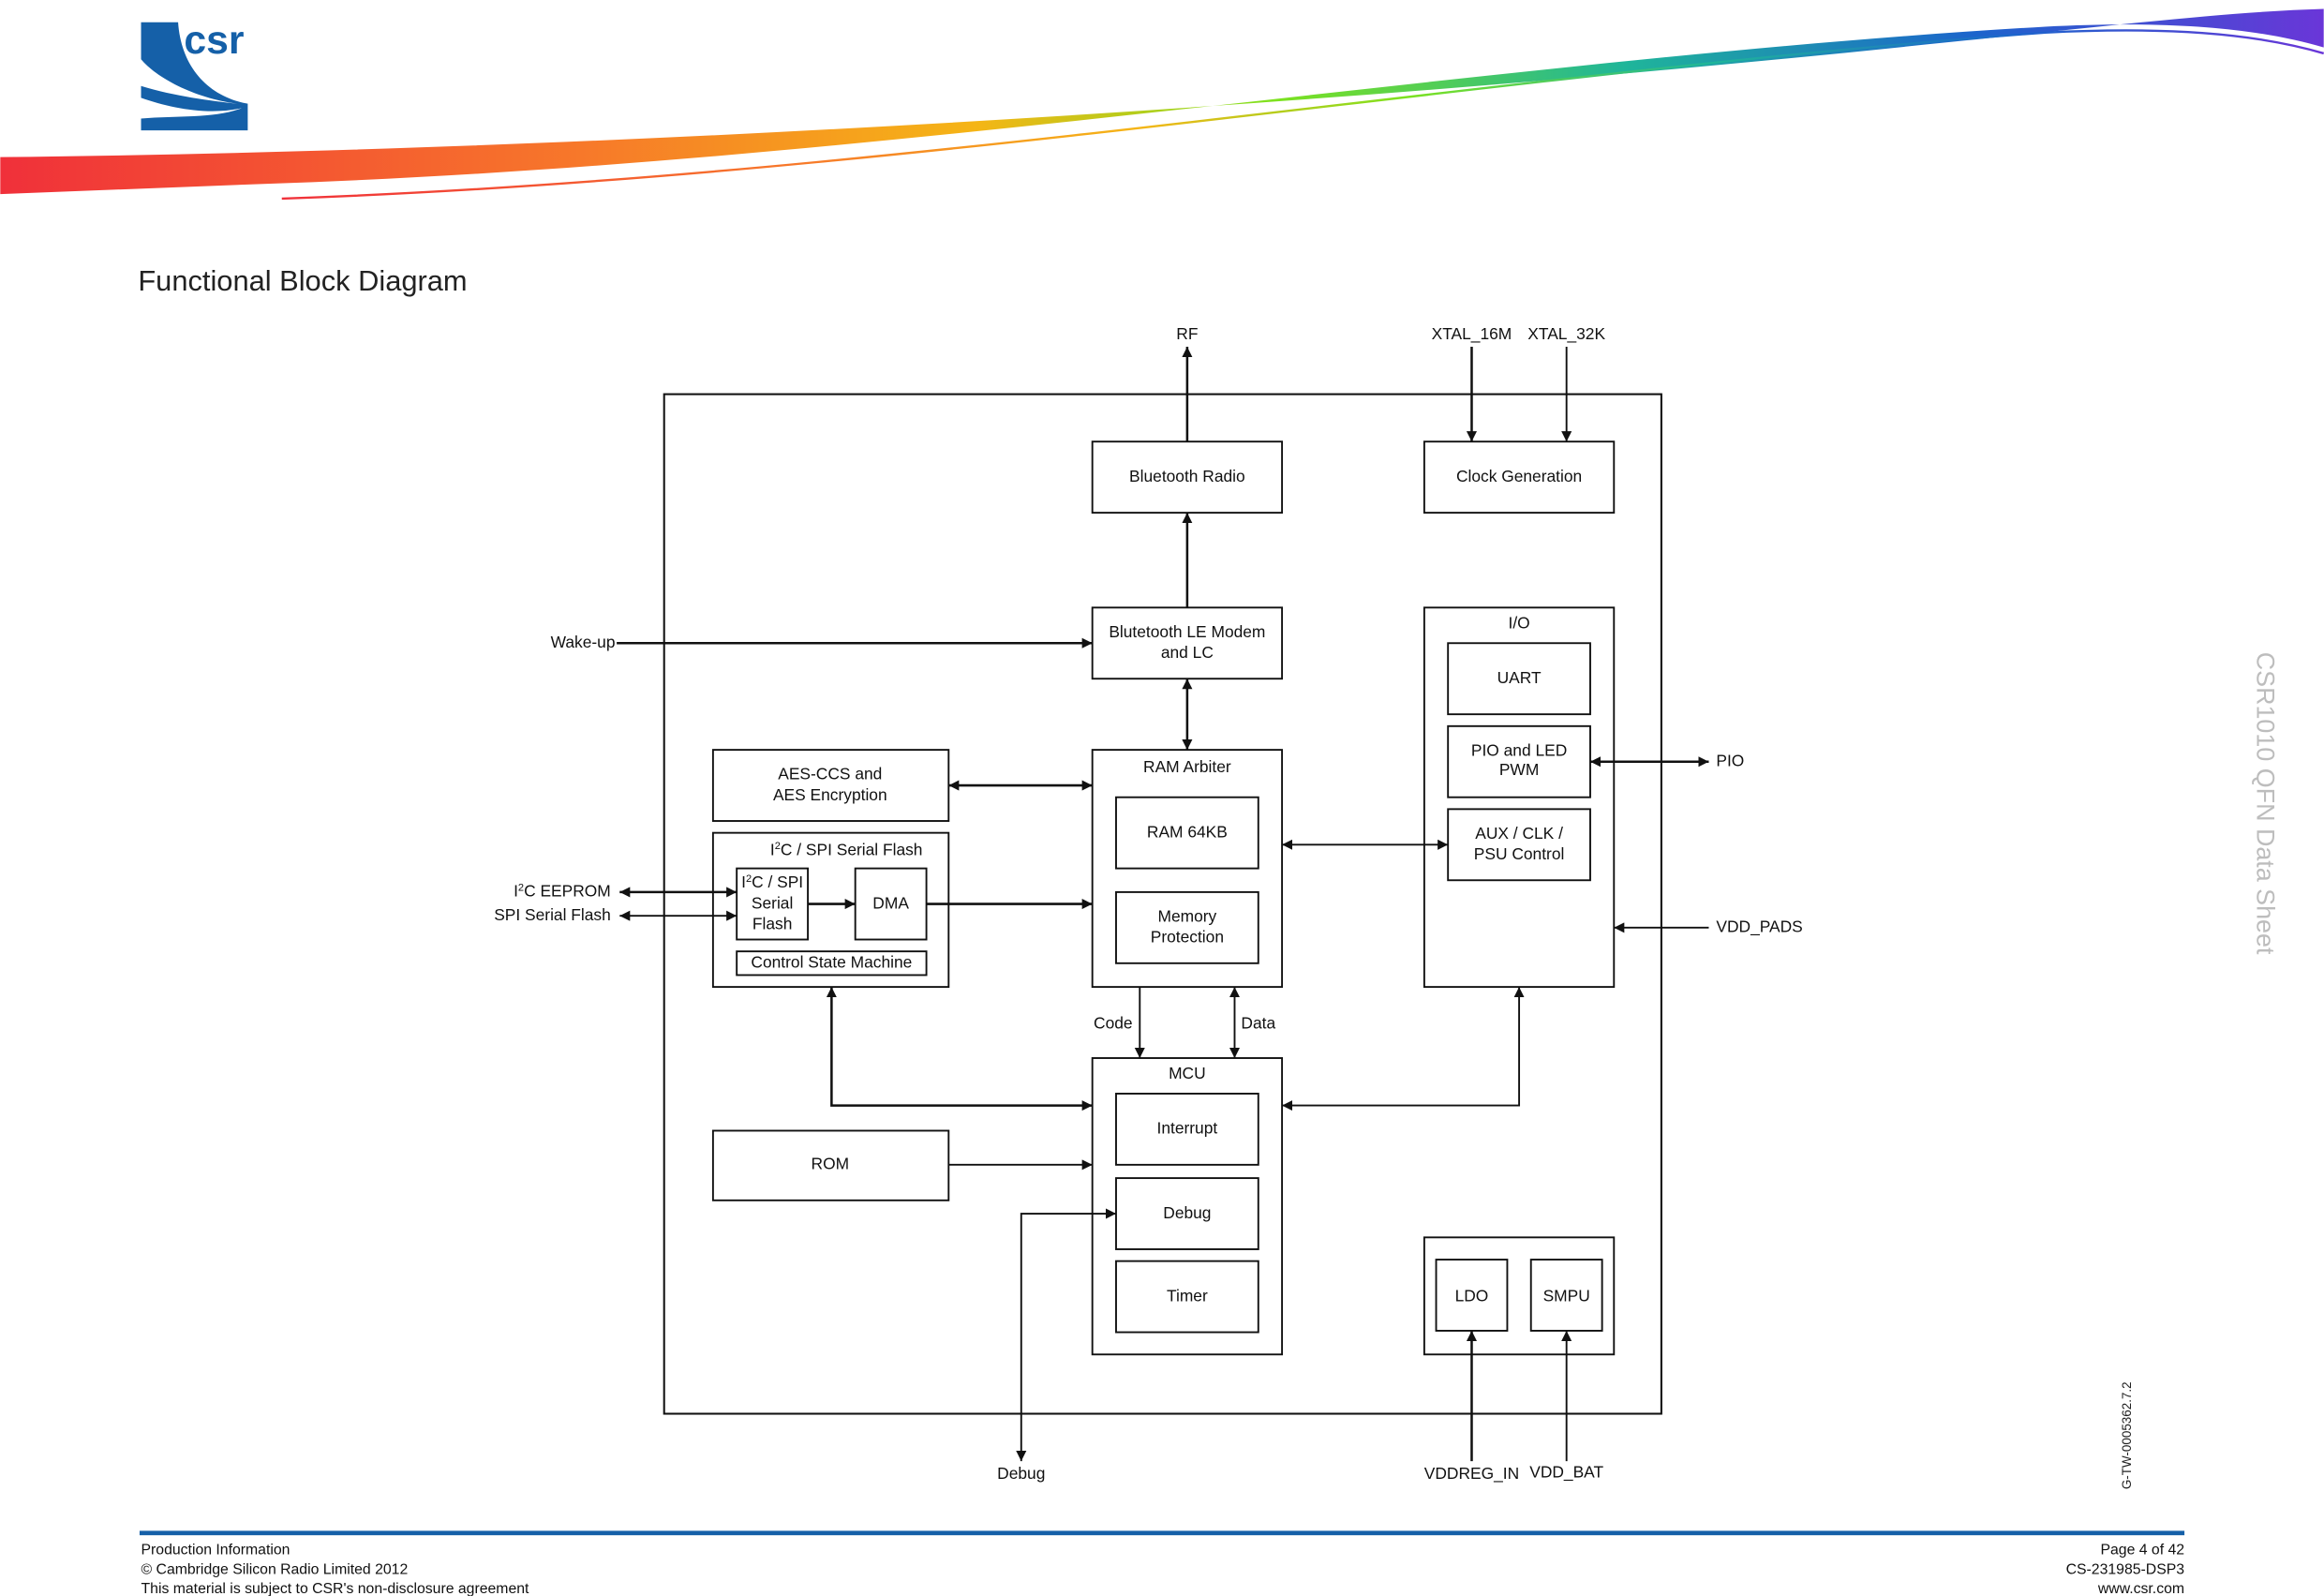 This screenshot has height=1596, width=2324. Describe the element at coordinates (1187, 652) in the screenshot. I see `block-le-modem-label-2: and LC` at that location.